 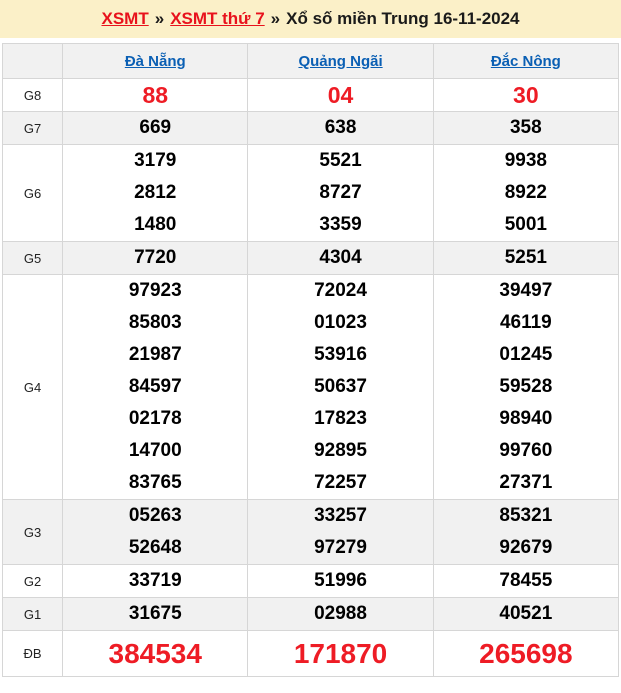 I want to click on prize-label: G5, so click(x=32, y=258).